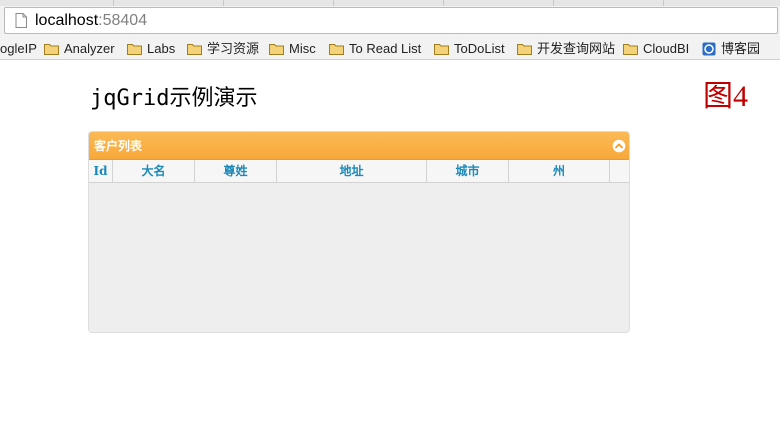 The height and width of the screenshot is (431, 780). I want to click on bookmark-label: To Read List, so click(385, 48).